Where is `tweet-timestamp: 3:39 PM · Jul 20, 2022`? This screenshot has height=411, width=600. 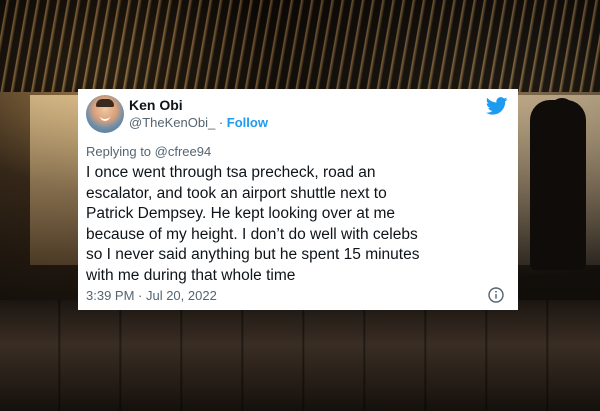
tweet-timestamp: 3:39 PM · Jul 20, 2022 is located at coordinates (151, 295).